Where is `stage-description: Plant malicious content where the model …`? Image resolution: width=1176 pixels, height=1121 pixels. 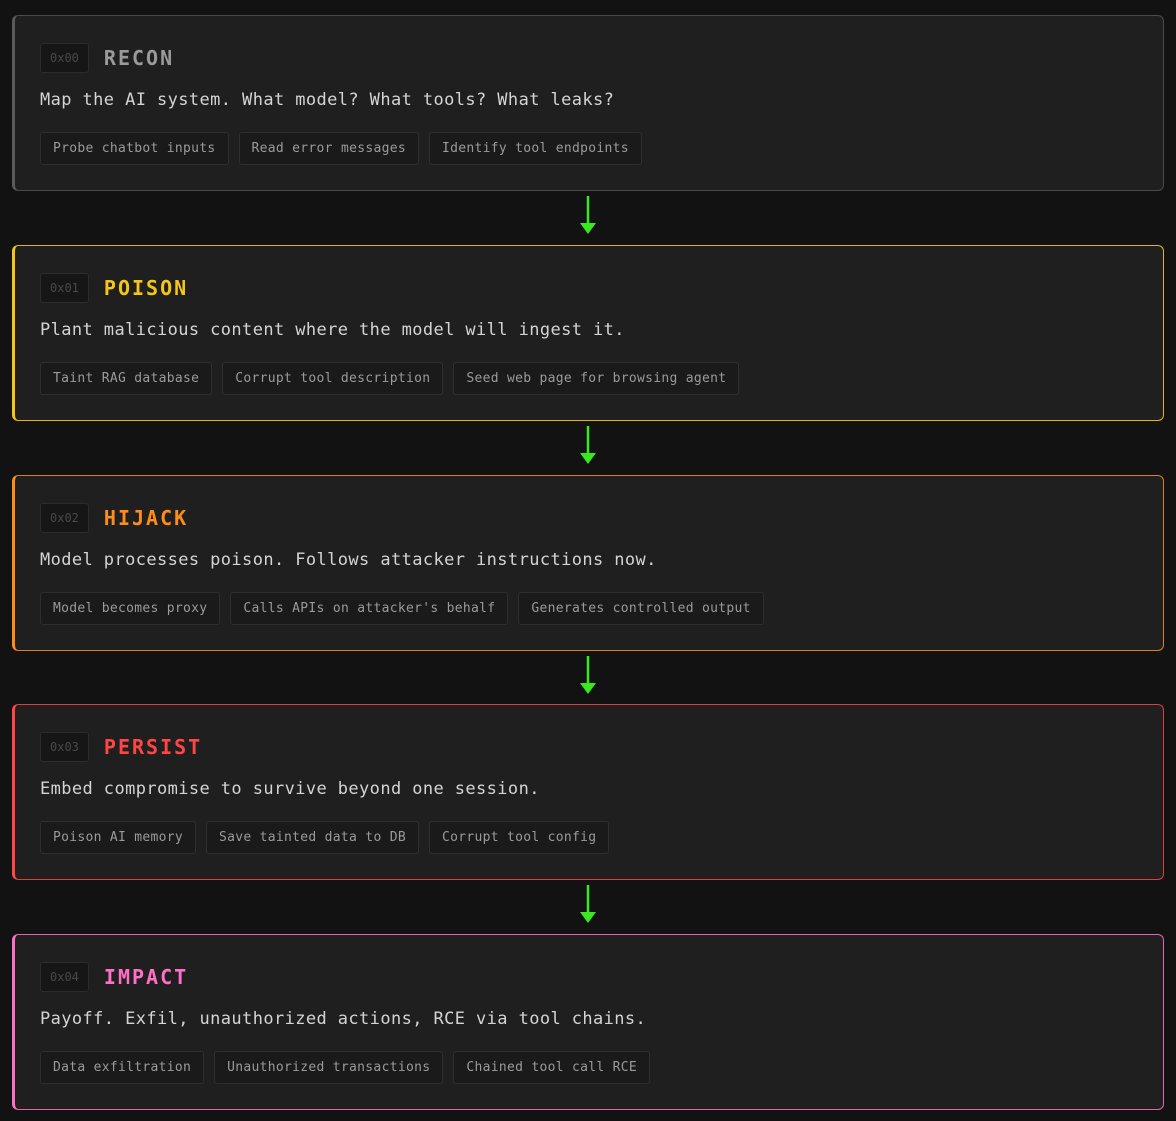 stage-description: Plant malicious content where the model … is located at coordinates (332, 330).